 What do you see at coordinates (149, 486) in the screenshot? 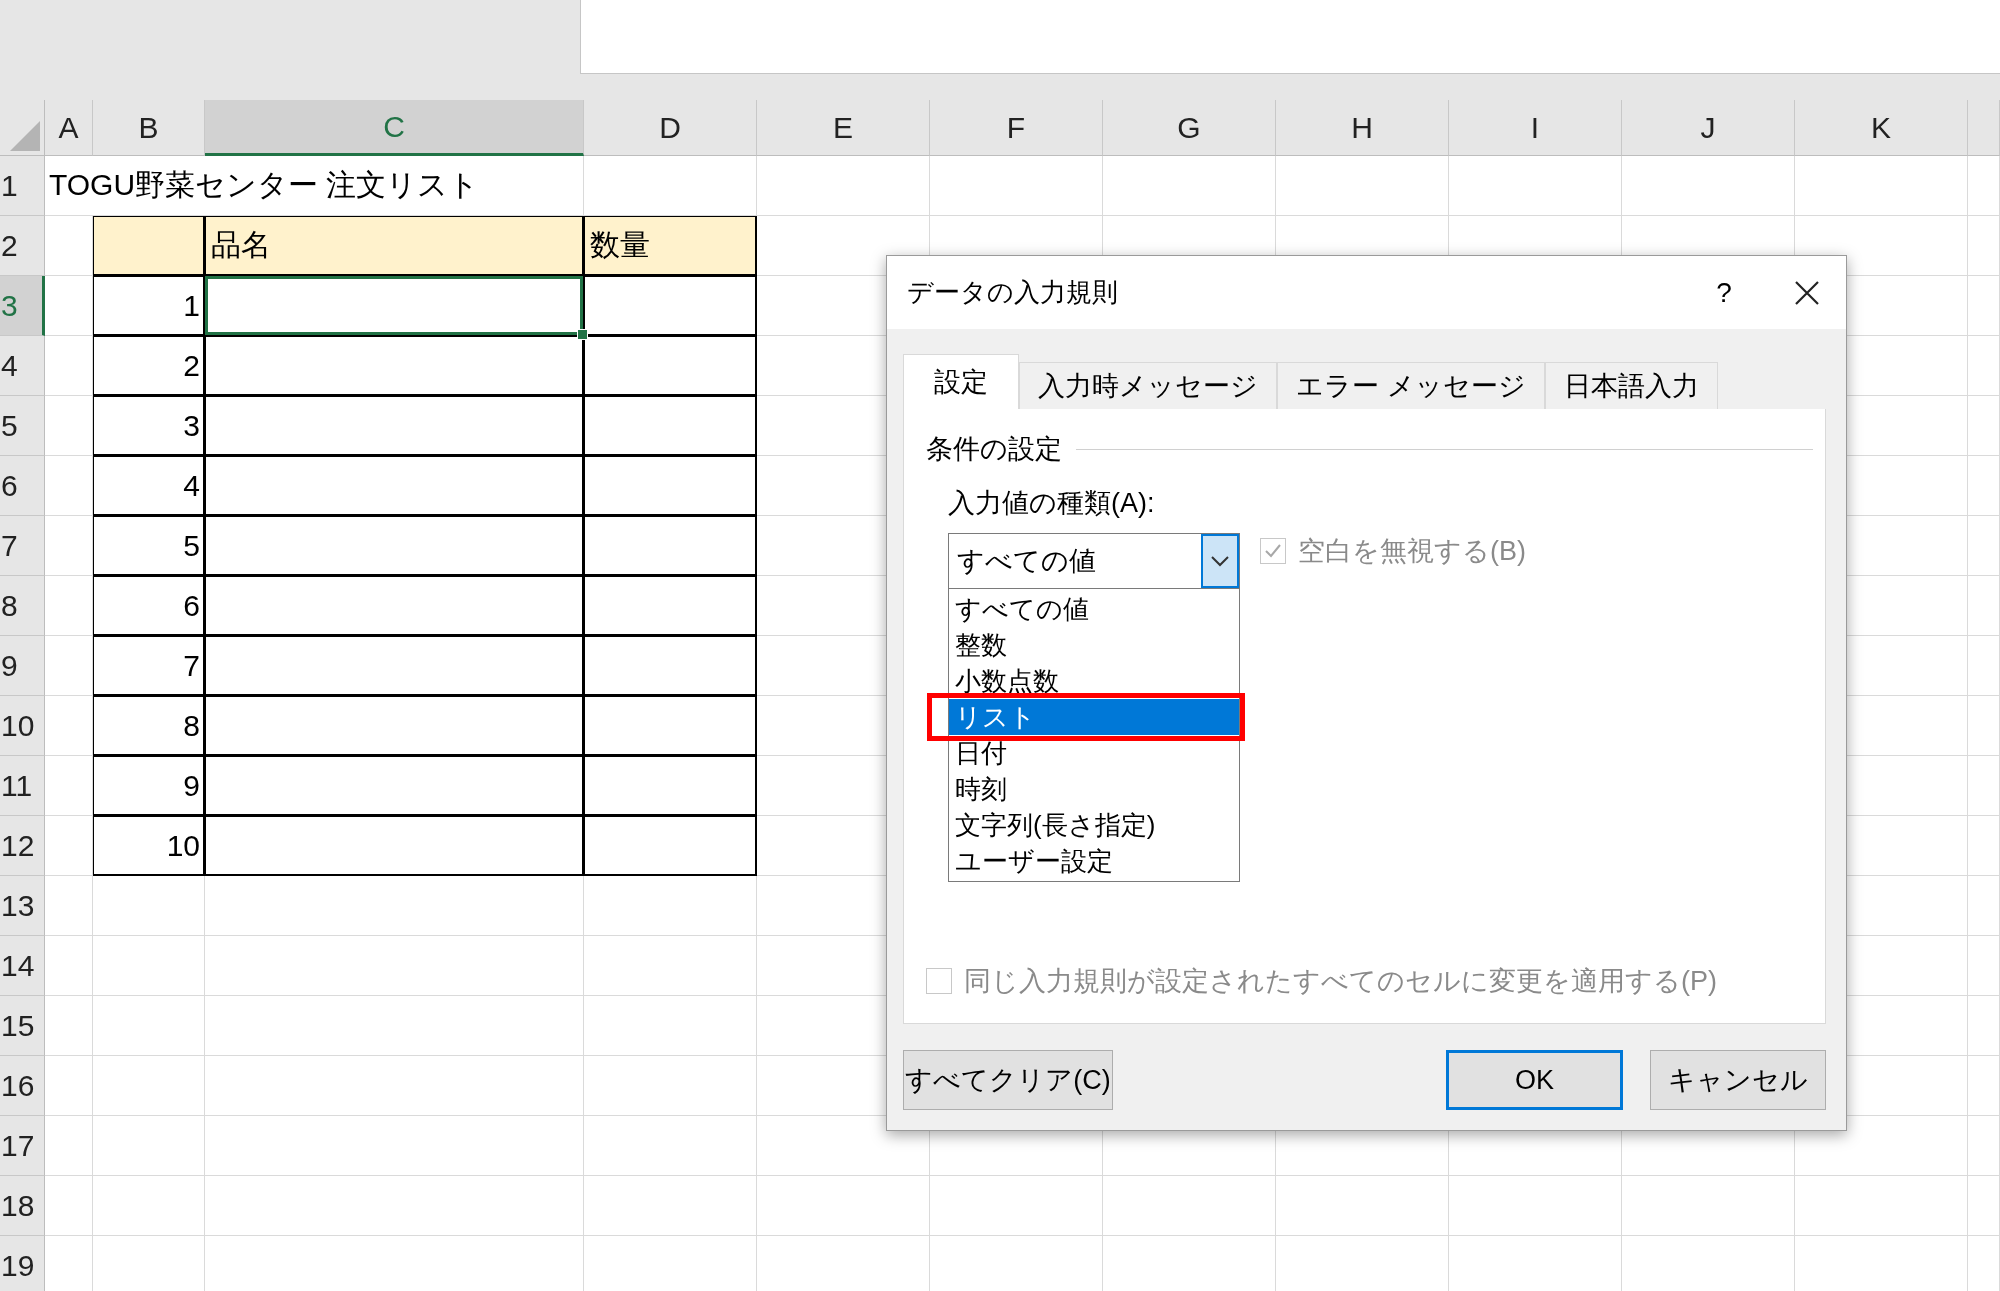
I see `table-cell: 4` at bounding box center [149, 486].